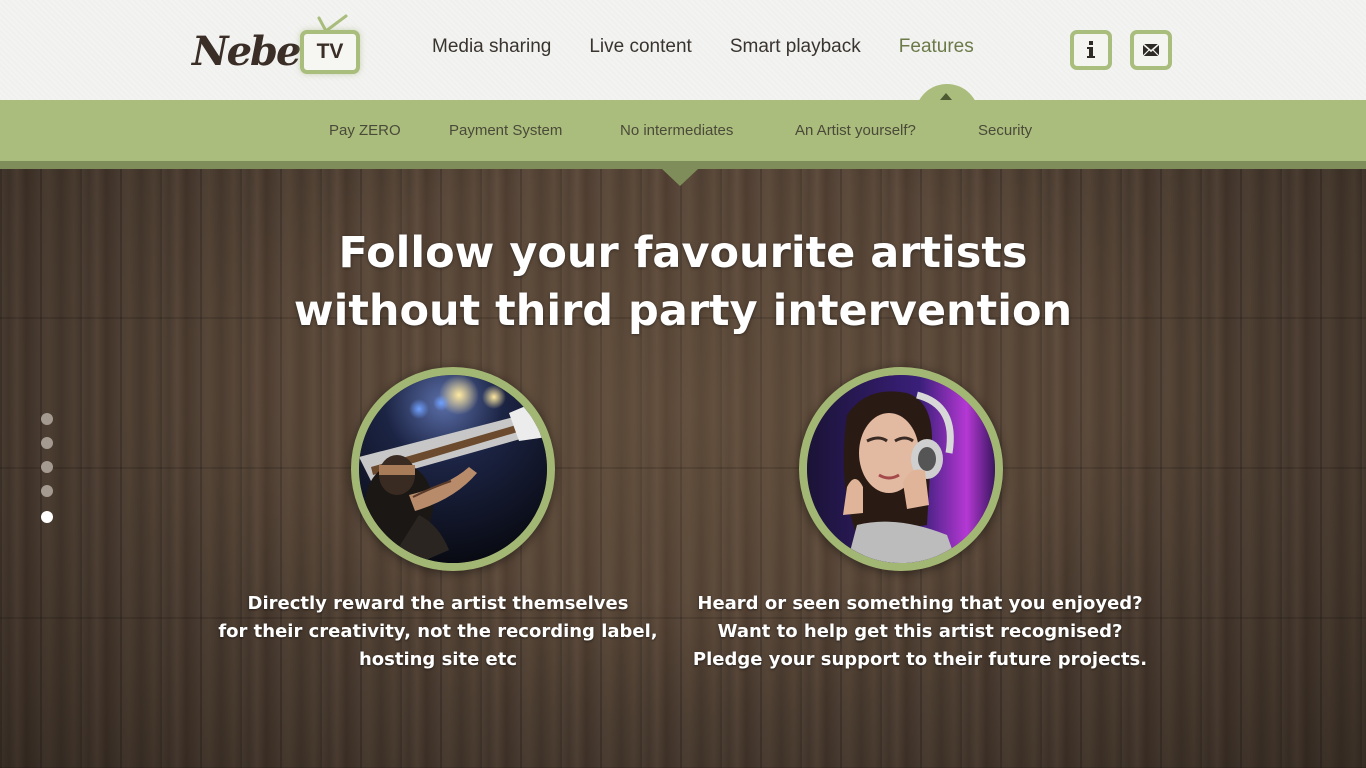  Describe the element at coordinates (683, 311) in the screenshot. I see `headline-line-2: without third party intervention` at that location.